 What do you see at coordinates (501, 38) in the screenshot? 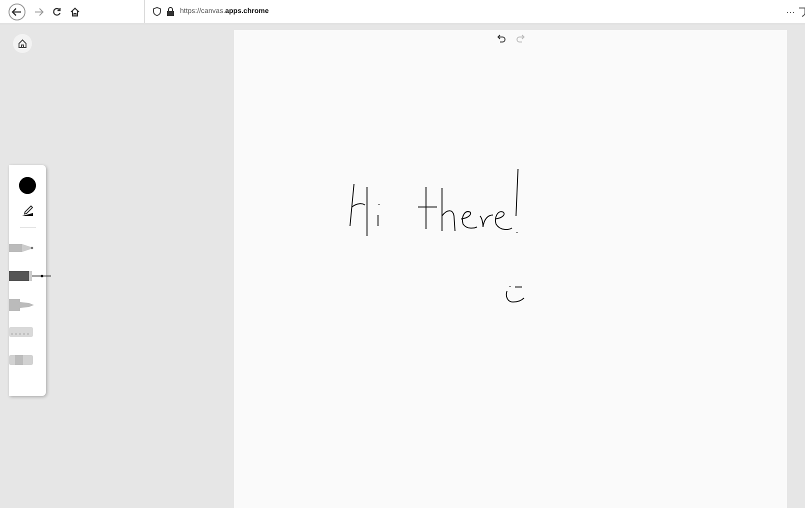
I see `undo-button` at bounding box center [501, 38].